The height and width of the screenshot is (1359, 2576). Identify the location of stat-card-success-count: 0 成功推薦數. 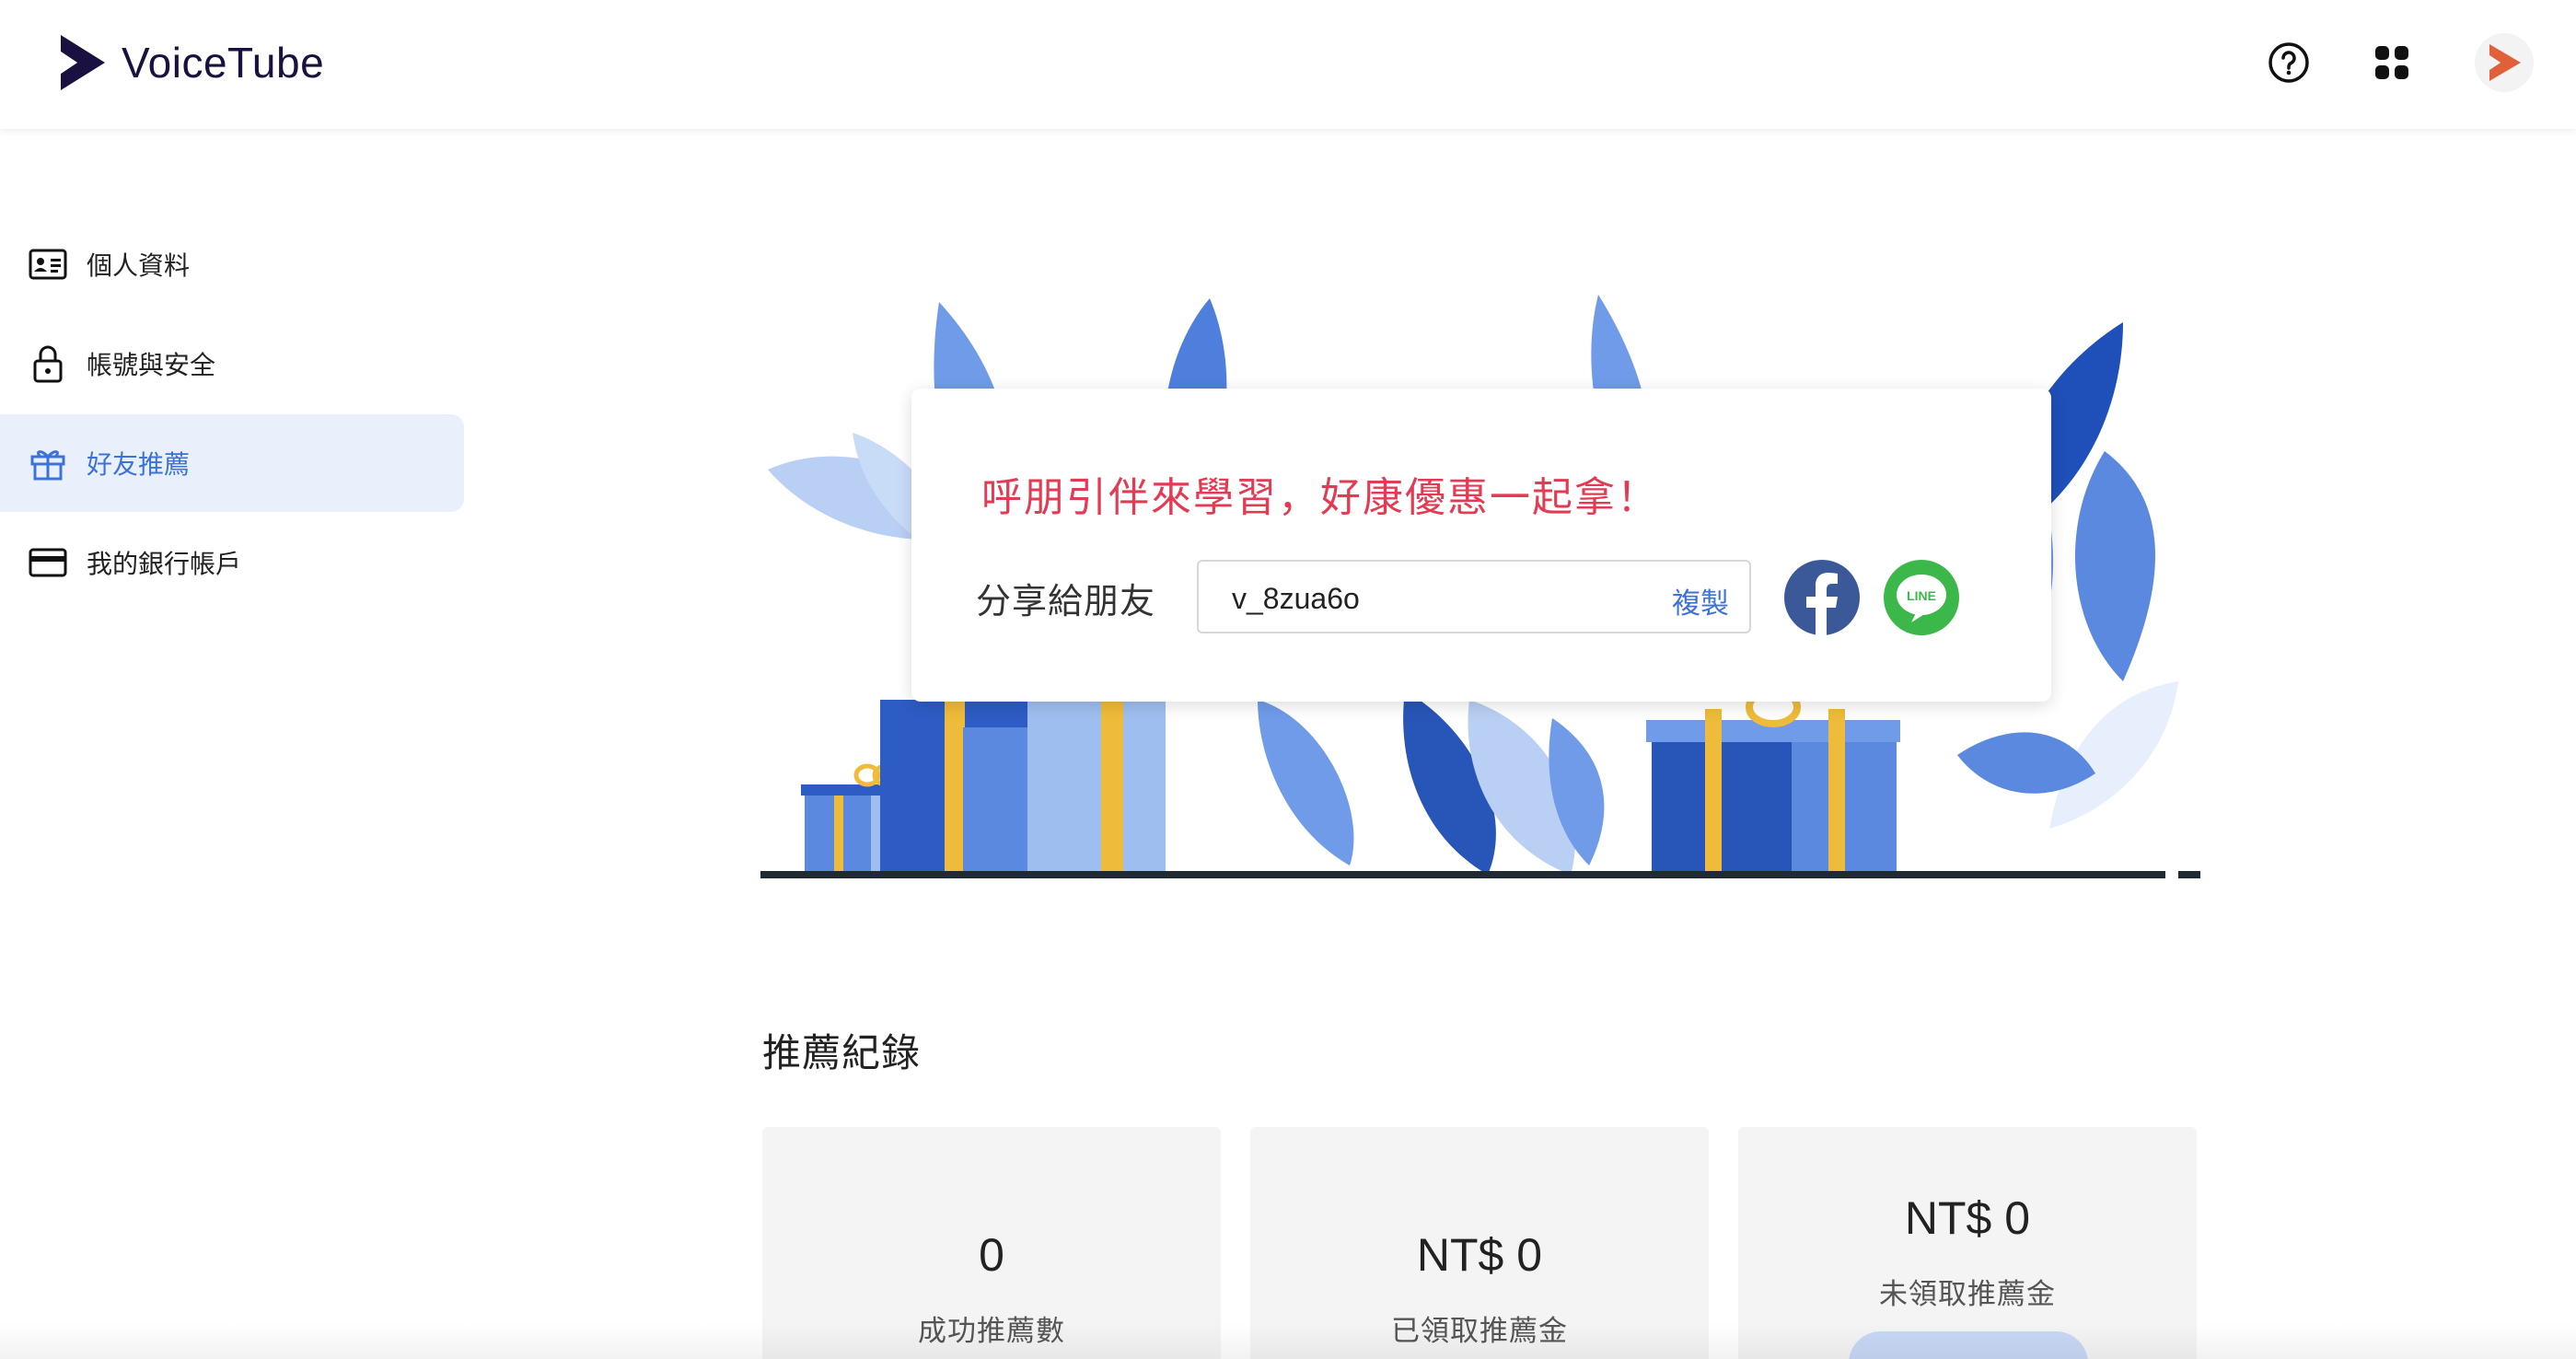
(991, 1243).